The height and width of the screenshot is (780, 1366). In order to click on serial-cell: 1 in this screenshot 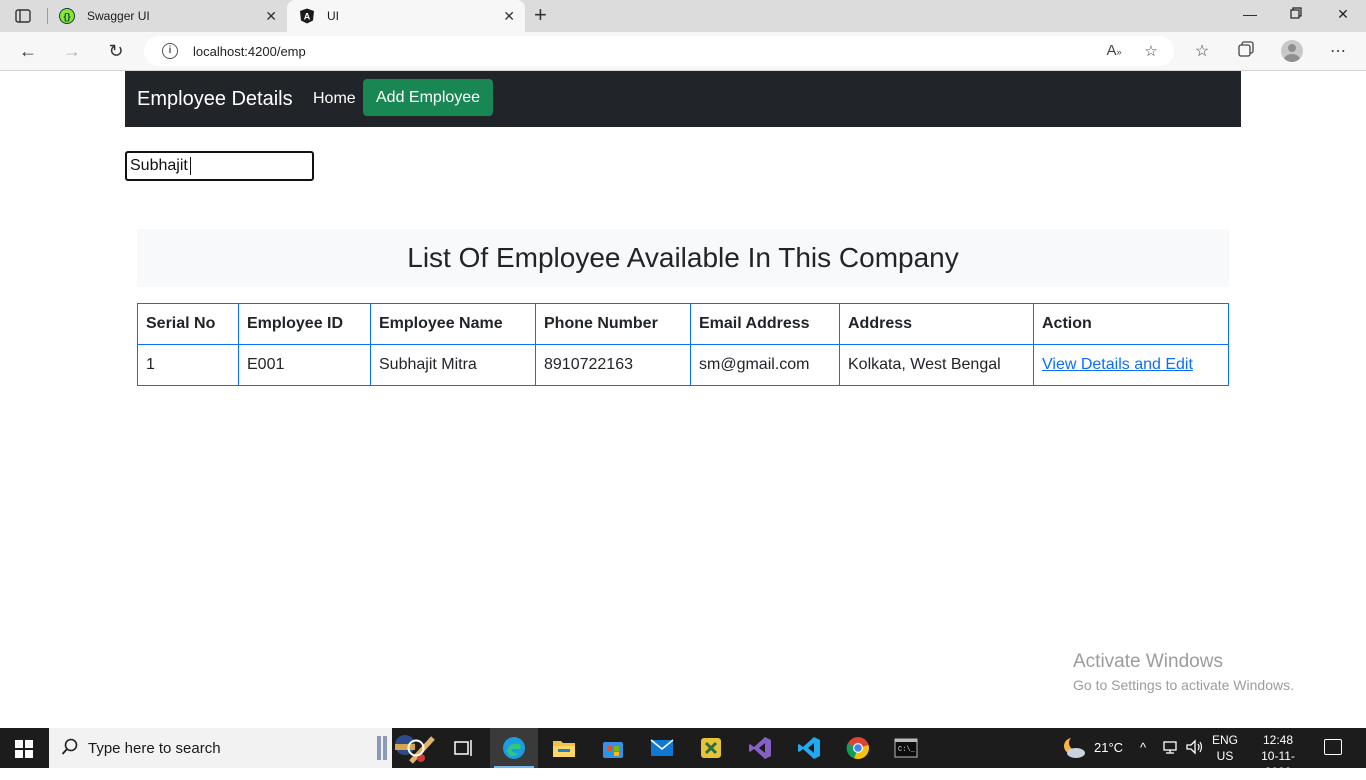, I will do `click(188, 365)`.